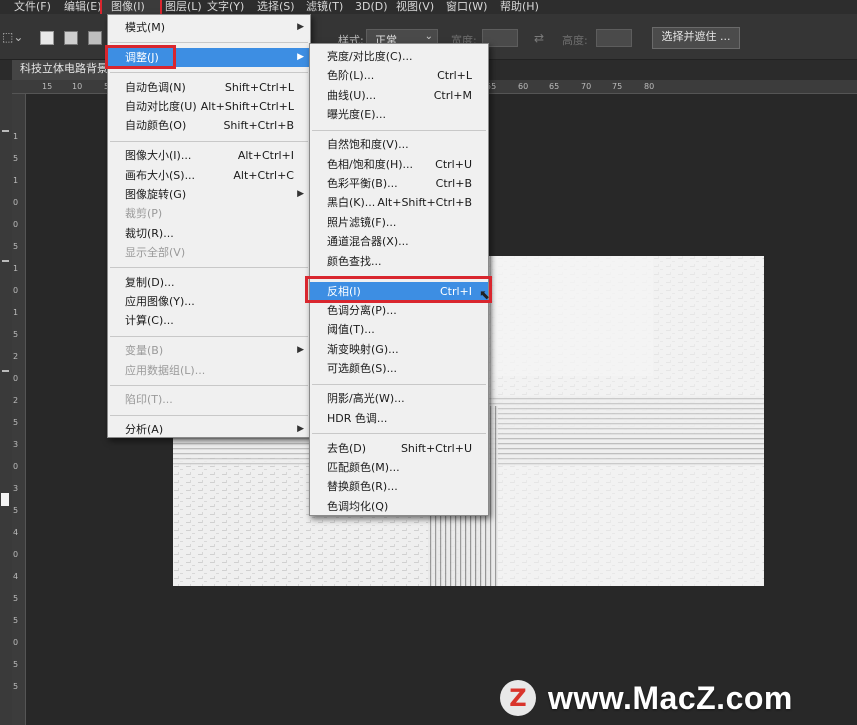 The height and width of the screenshot is (725, 857). I want to click on menu-item-shortcut: Ctrl+M, so click(452, 95).